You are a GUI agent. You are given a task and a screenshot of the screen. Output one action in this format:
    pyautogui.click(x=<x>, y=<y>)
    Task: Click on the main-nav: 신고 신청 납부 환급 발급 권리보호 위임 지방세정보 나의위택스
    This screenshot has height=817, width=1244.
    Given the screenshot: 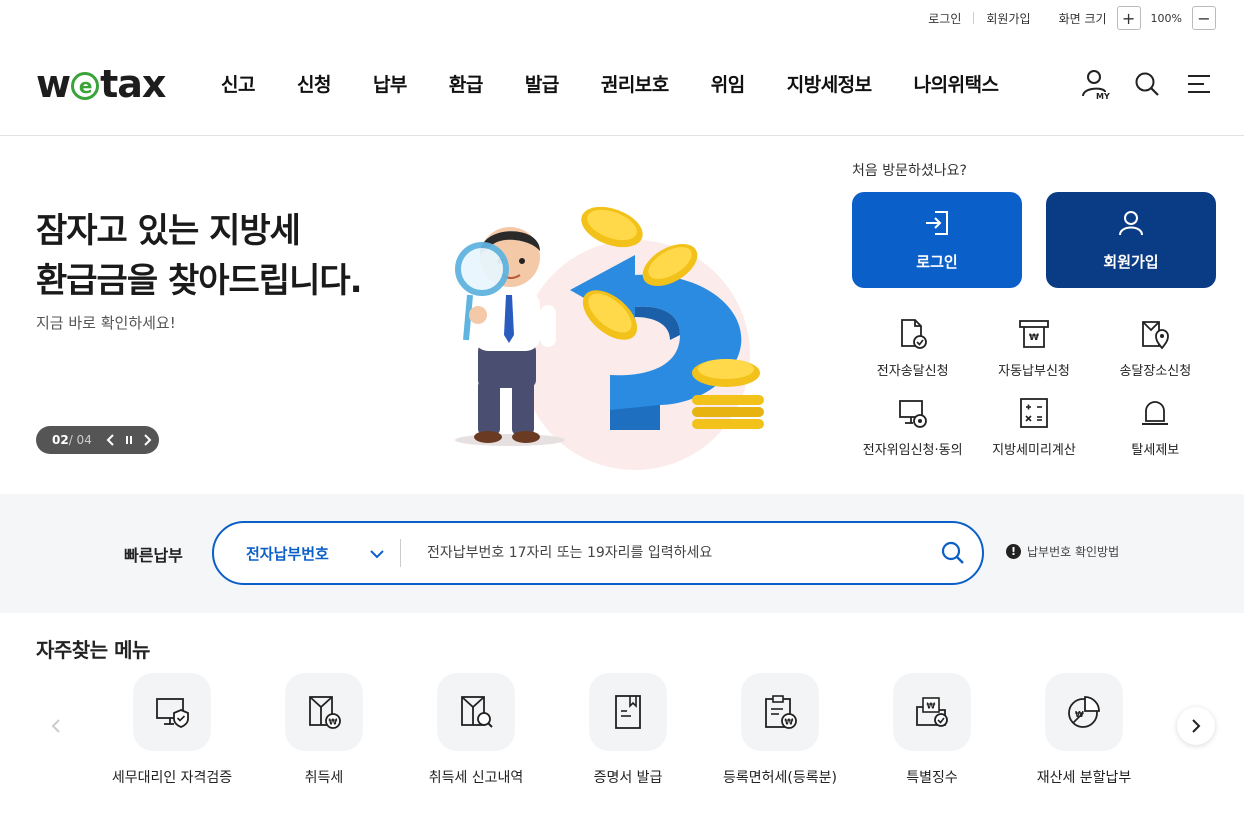 What is the action you would take?
    pyautogui.click(x=610, y=83)
    